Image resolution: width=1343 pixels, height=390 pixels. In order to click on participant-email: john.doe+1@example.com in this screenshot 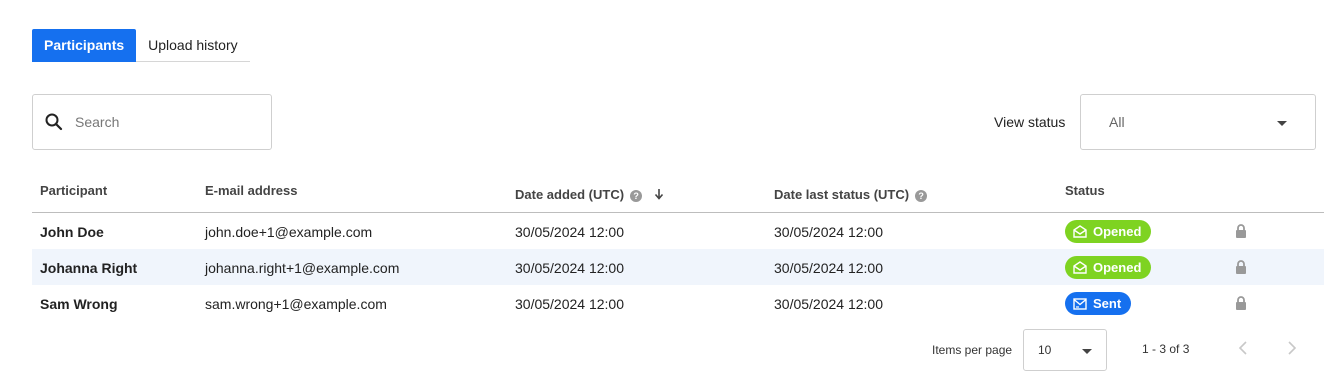, I will do `click(289, 232)`.